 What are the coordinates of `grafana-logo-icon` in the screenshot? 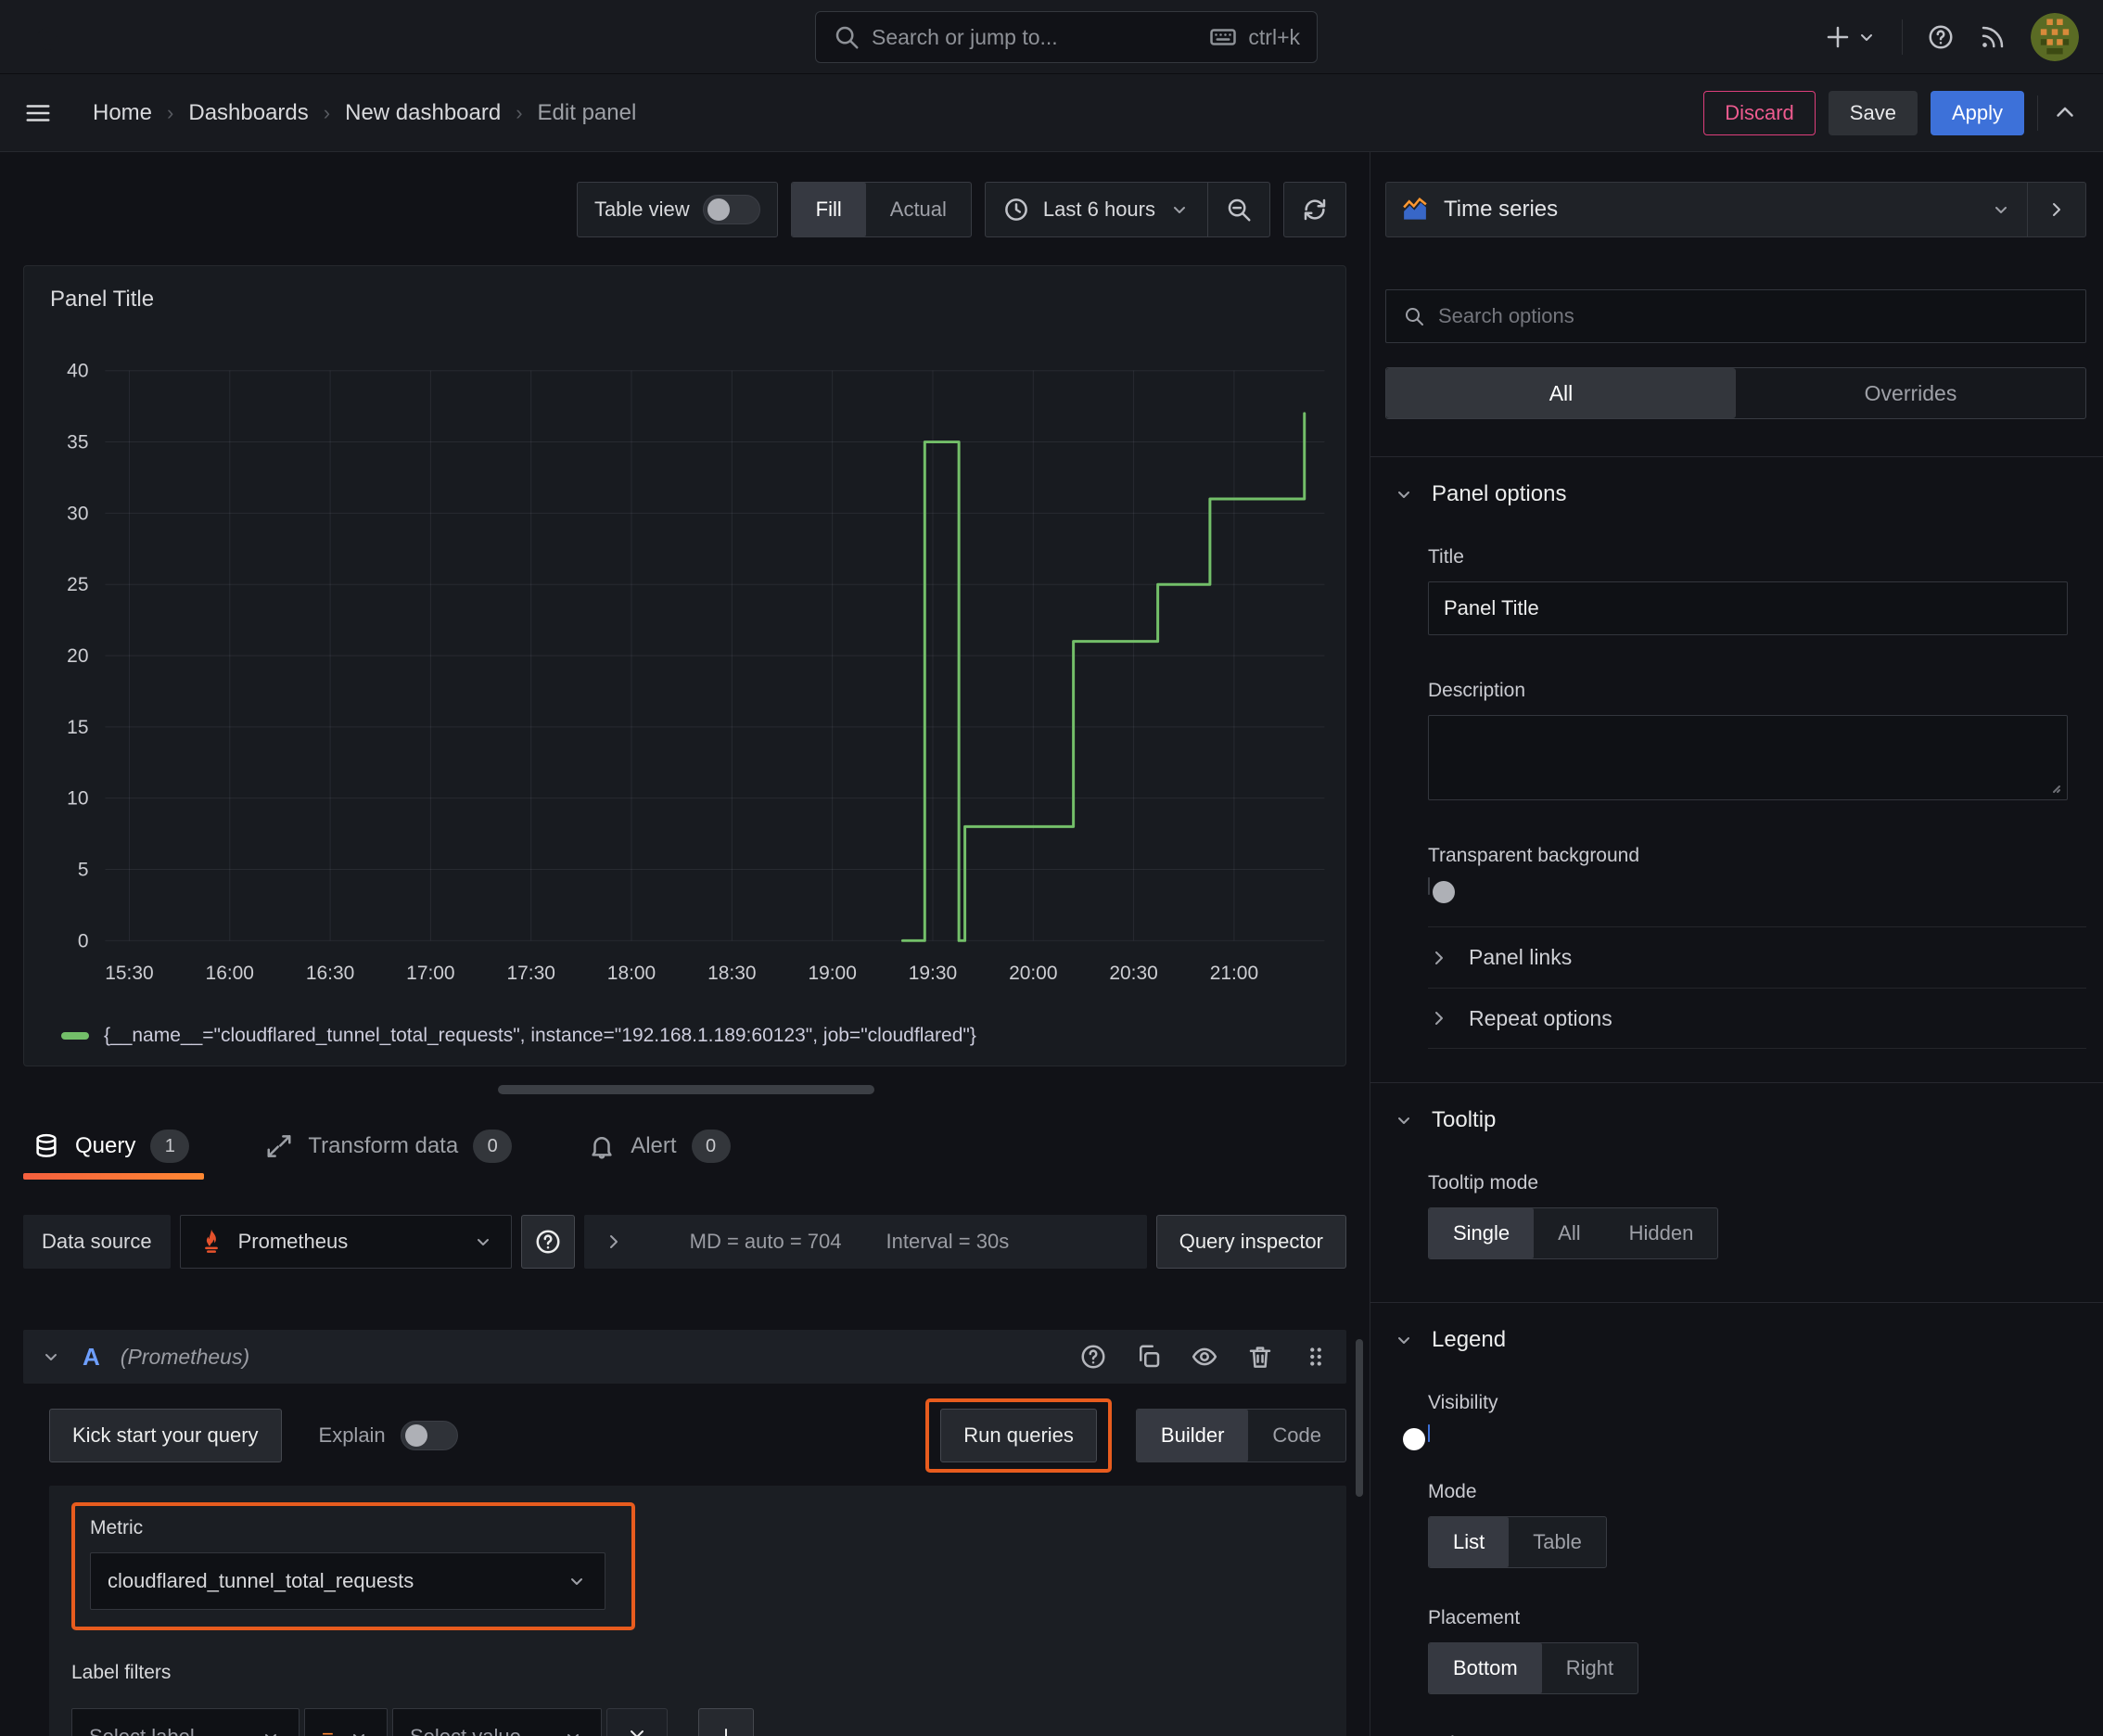 It's located at (47, 37).